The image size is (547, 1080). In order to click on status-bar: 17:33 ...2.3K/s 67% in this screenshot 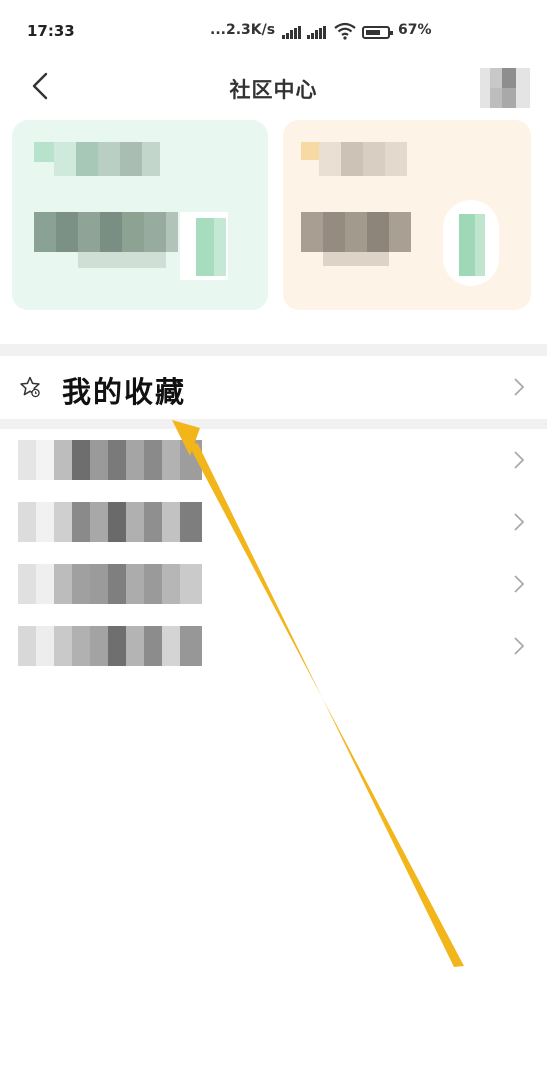, I will do `click(273, 31)`.